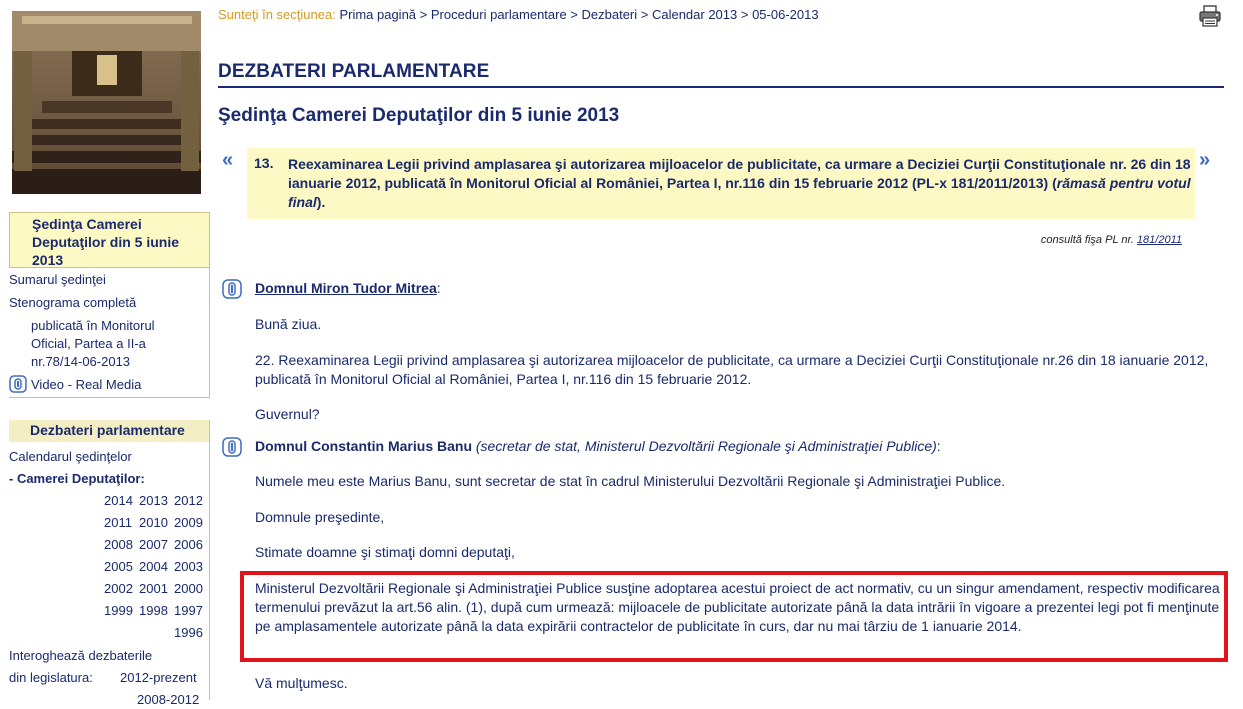 This screenshot has width=1243, height=709. I want to click on year-link-1997: 1997, so click(188, 611).